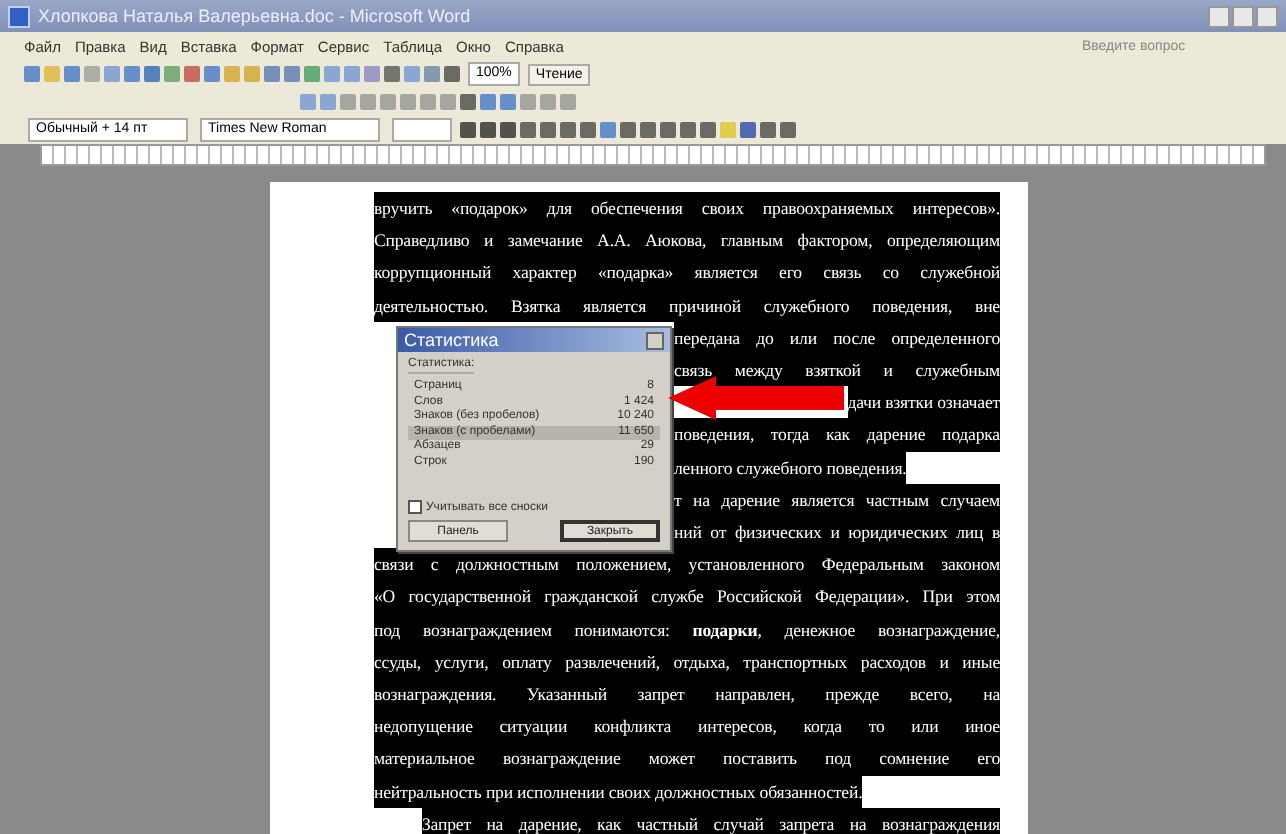 The width and height of the screenshot is (1286, 834). I want to click on checkbox, so click(415, 507).